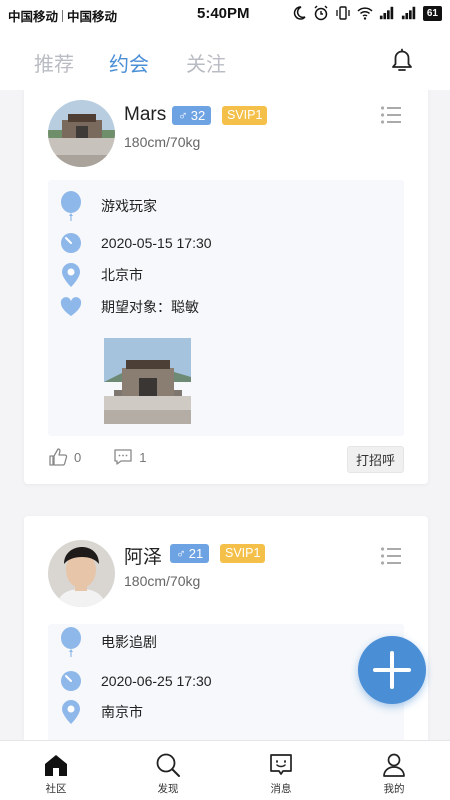 Image resolution: width=450 pixels, height=800 pixels. I want to click on time-row: 2020-05-15 17:30, so click(136, 243).